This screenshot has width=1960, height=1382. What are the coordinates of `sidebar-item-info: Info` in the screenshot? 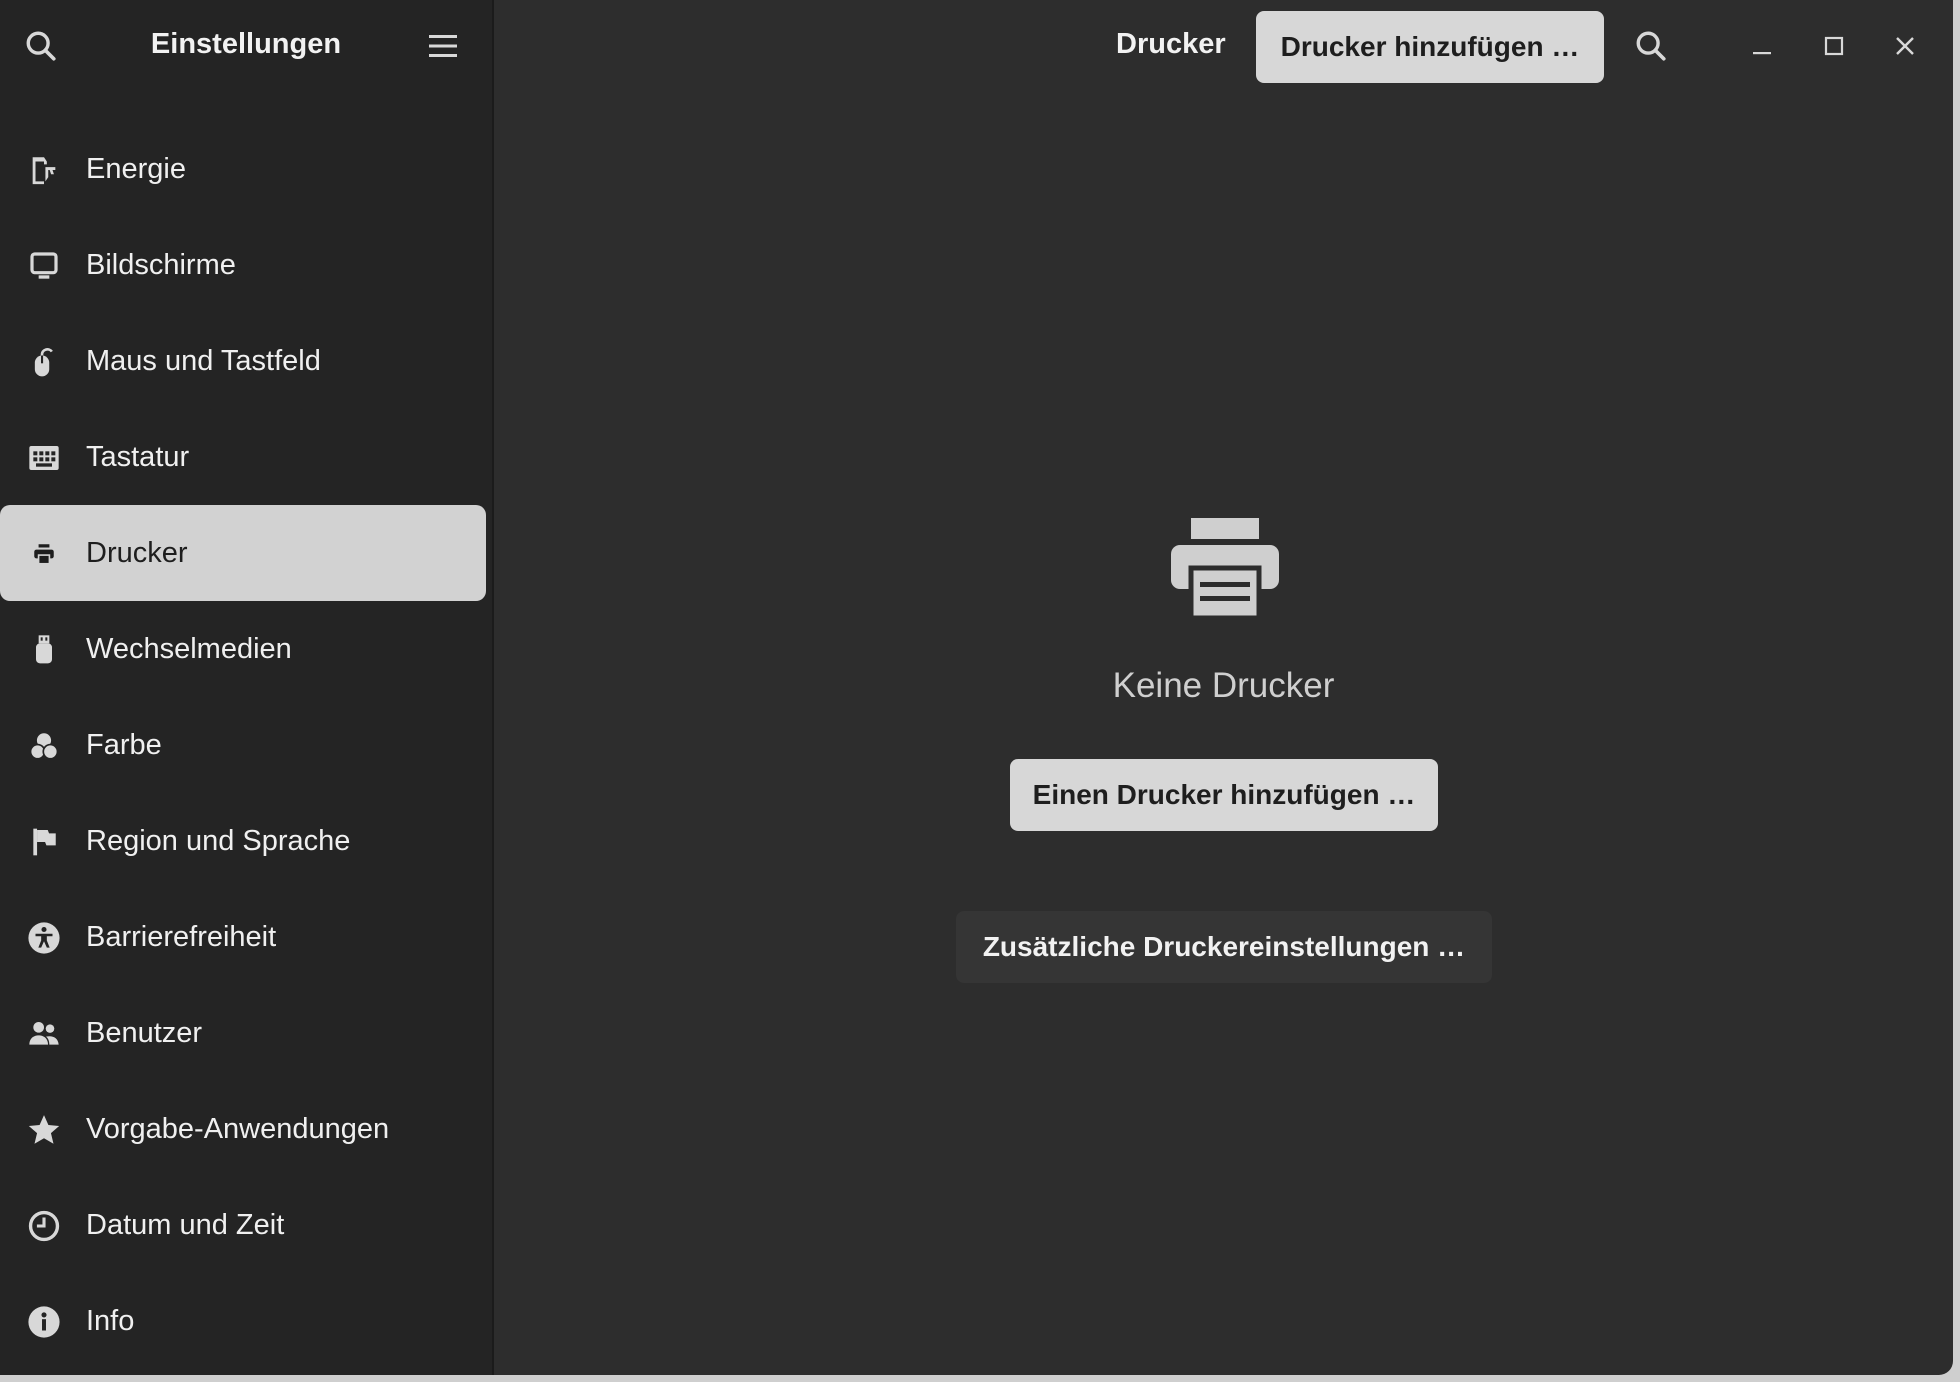 It's located at (243, 1321).